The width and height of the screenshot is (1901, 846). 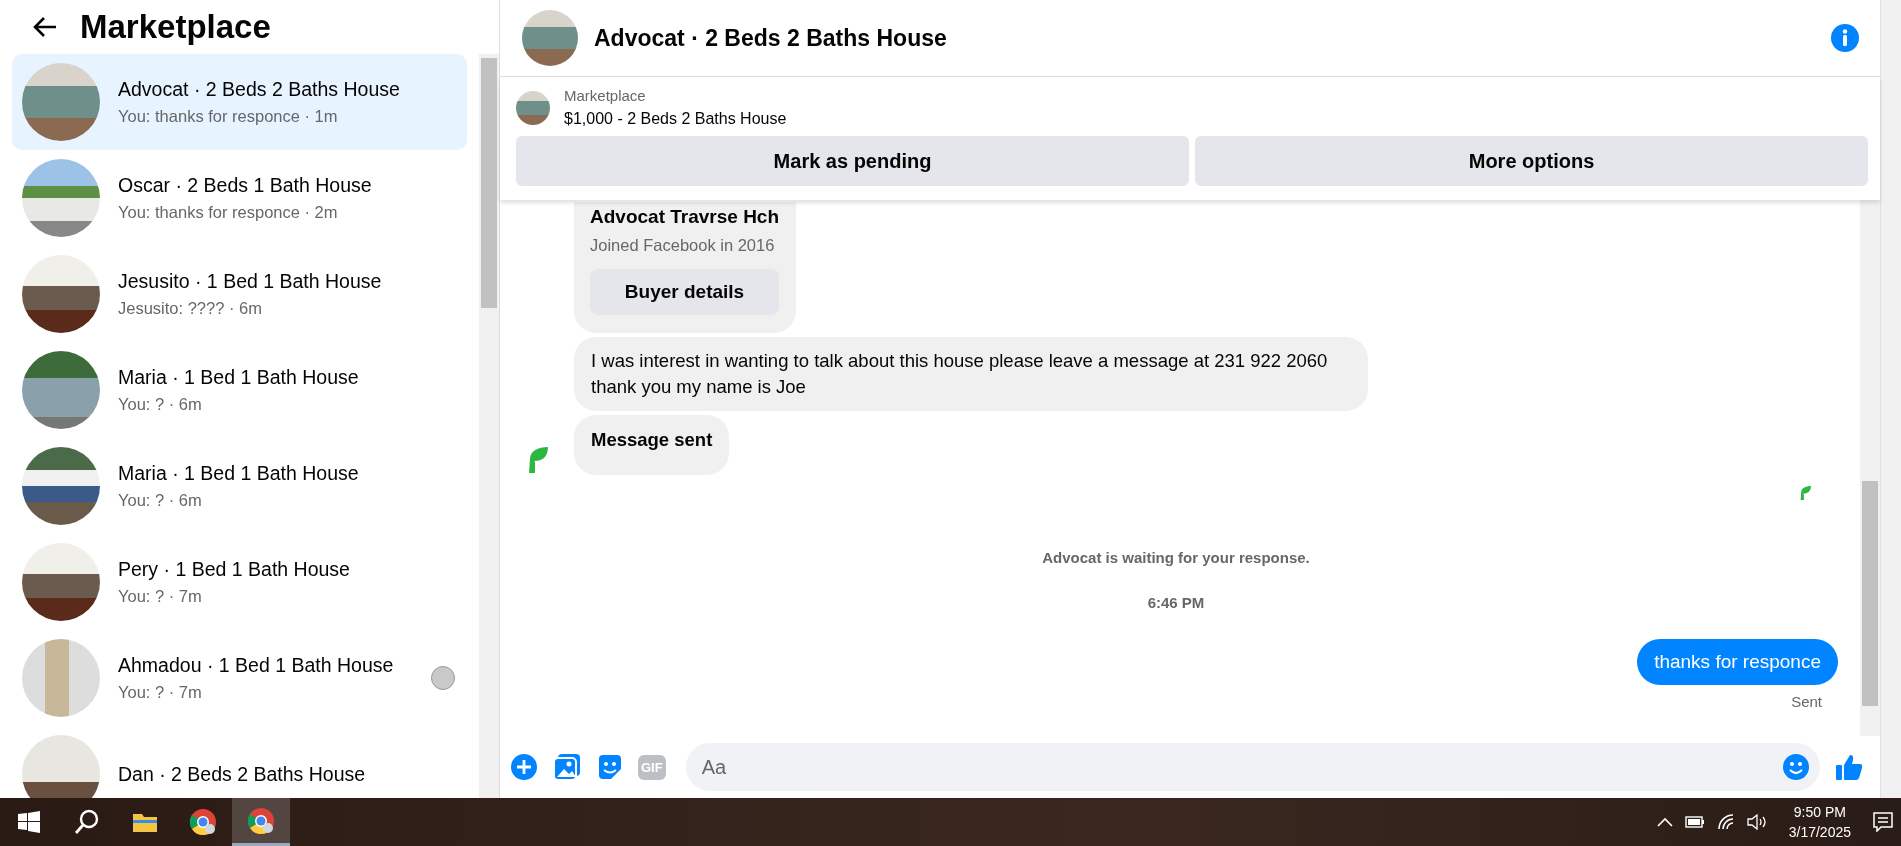 What do you see at coordinates (87, 822) in the screenshot?
I see `search-icon` at bounding box center [87, 822].